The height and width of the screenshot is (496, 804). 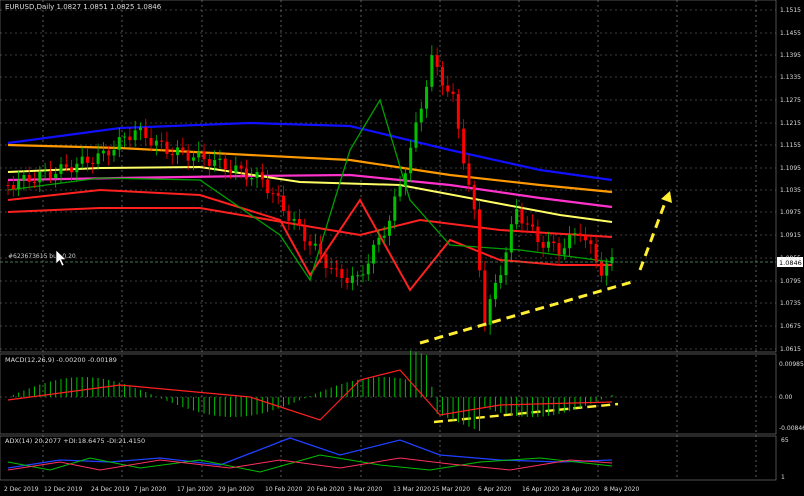 I want to click on date-tick-label: 2 Dec 2019, so click(x=21, y=489).